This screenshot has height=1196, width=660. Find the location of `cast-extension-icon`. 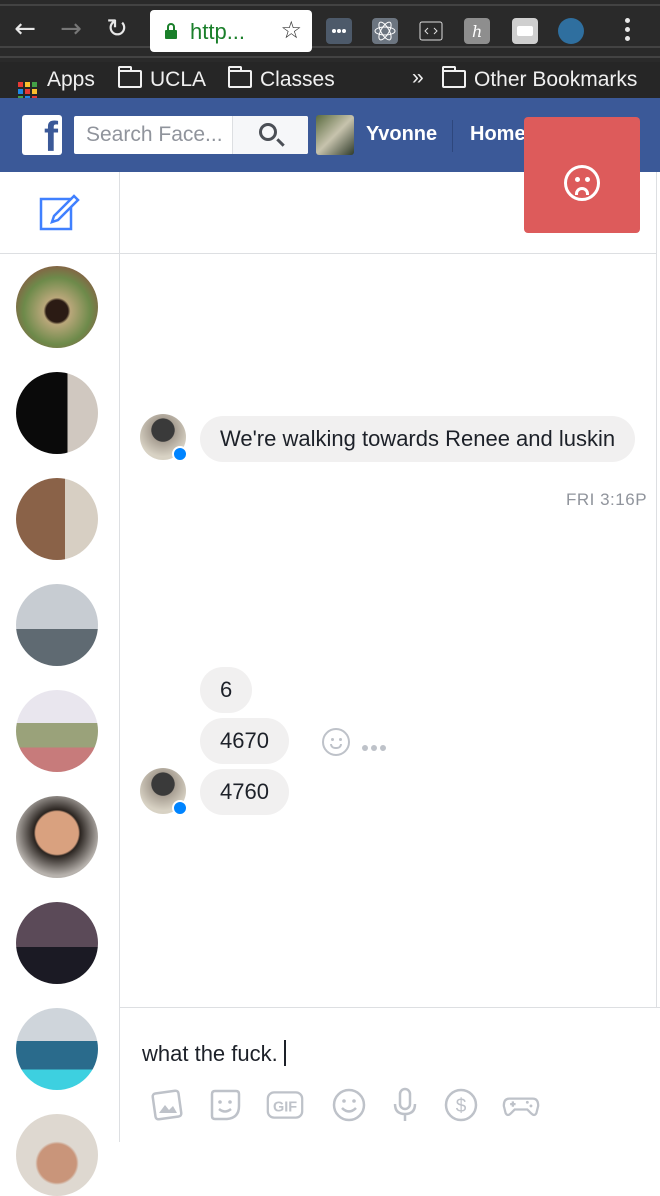

cast-extension-icon is located at coordinates (525, 31).